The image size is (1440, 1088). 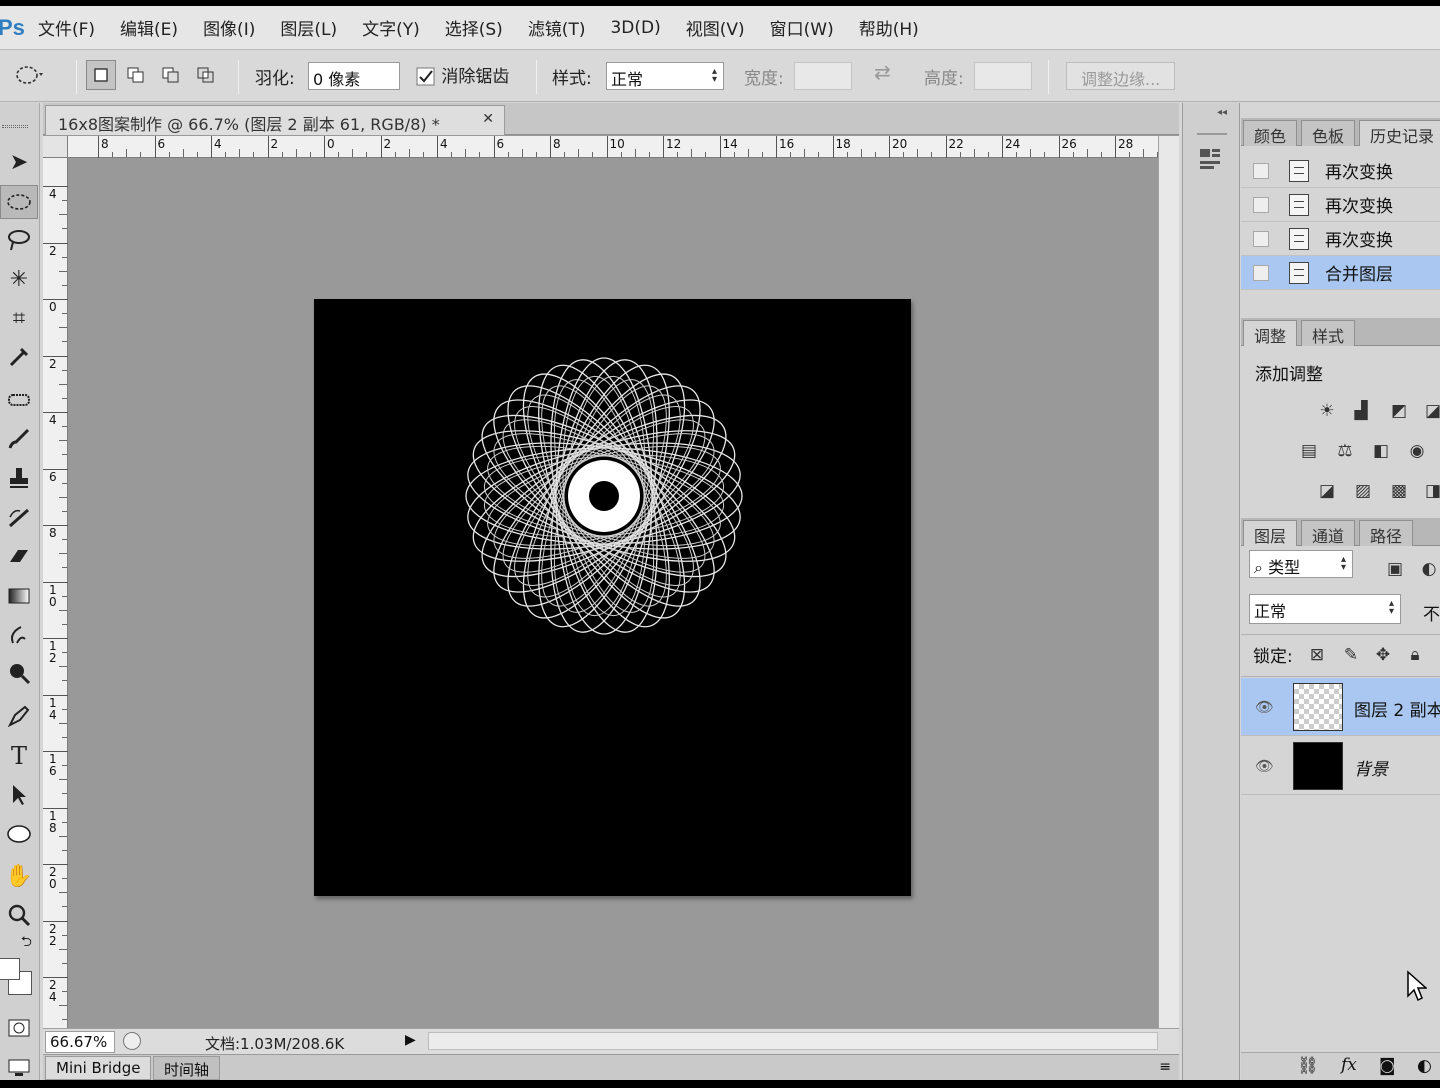 What do you see at coordinates (19, 834) in the screenshot?
I see `ellipse-tool-icon` at bounding box center [19, 834].